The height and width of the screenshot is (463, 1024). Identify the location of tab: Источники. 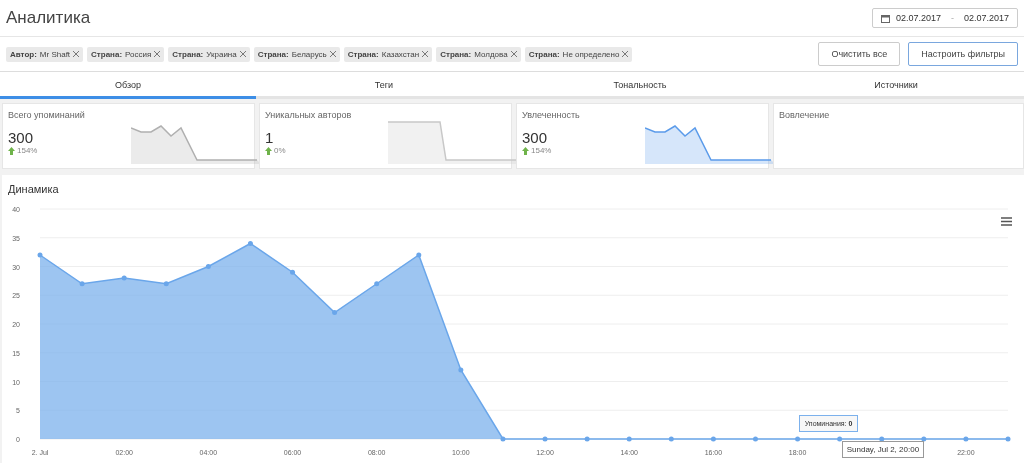
(896, 85).